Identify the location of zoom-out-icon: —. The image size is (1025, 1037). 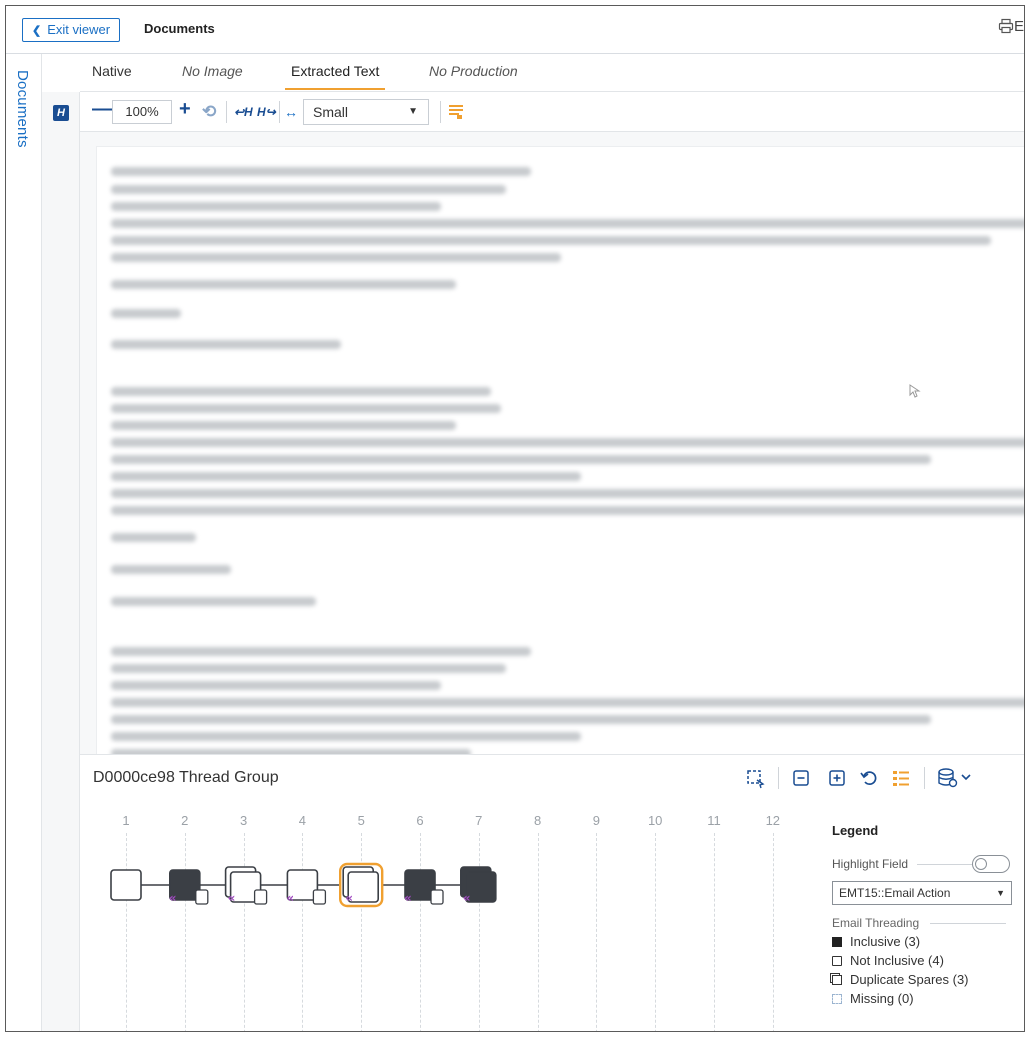
(102, 109).